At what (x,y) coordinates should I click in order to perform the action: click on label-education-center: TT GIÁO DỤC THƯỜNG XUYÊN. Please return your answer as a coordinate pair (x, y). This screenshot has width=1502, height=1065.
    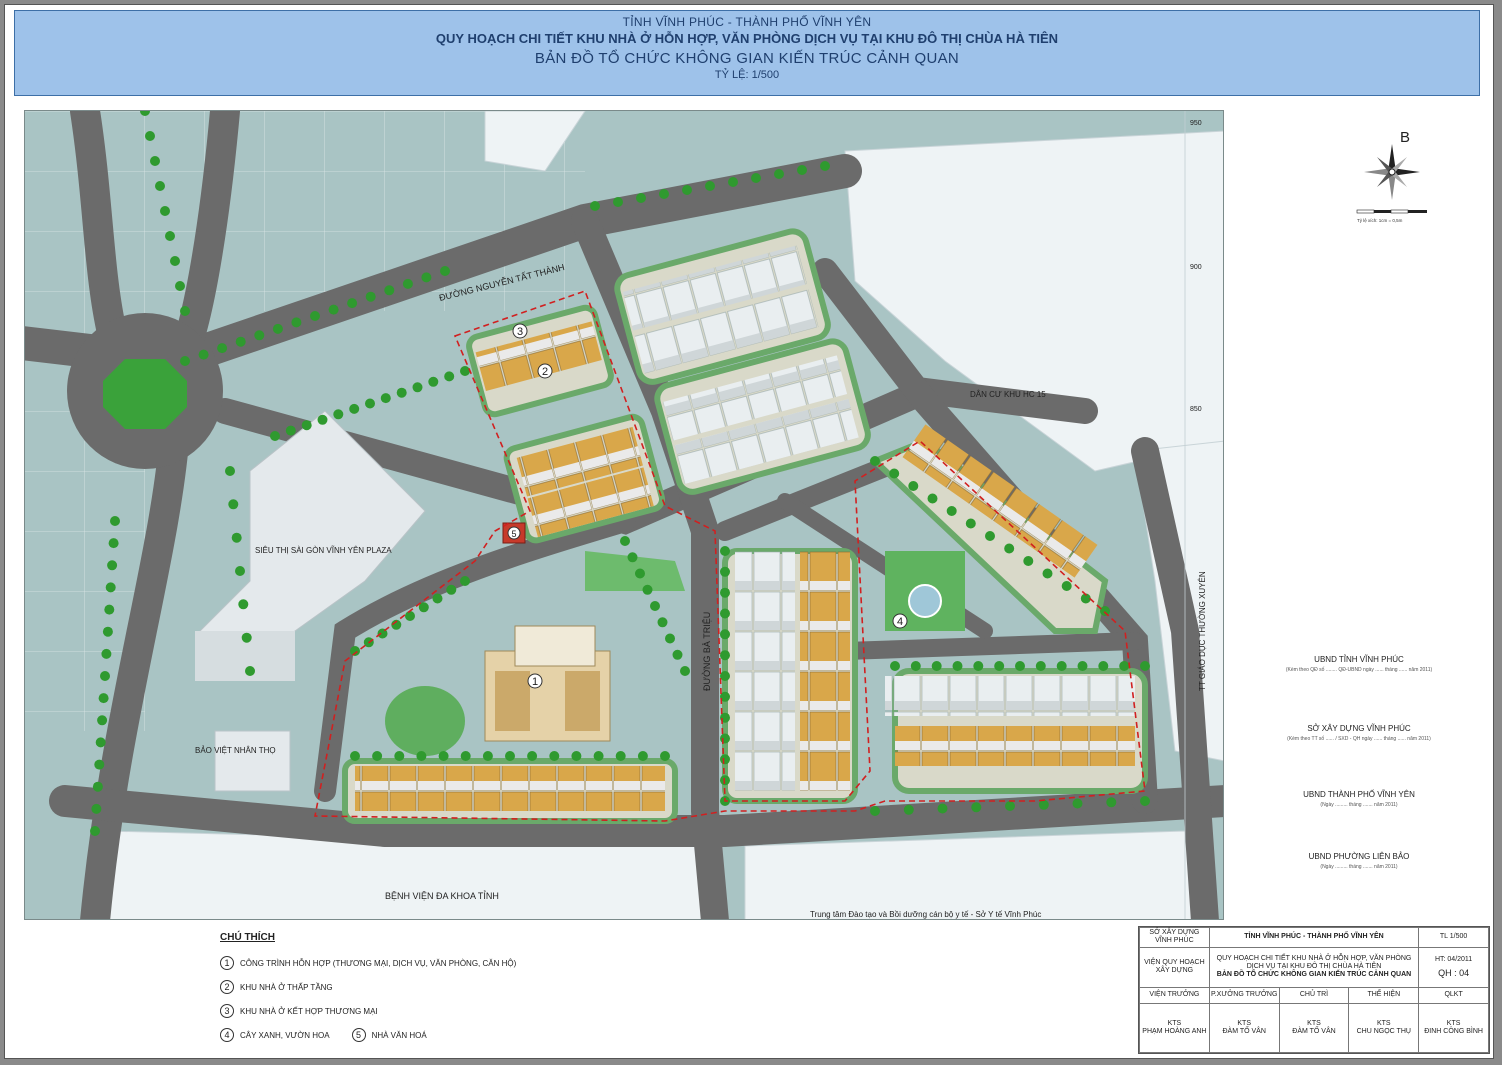
    Looking at the image, I should click on (1202, 631).